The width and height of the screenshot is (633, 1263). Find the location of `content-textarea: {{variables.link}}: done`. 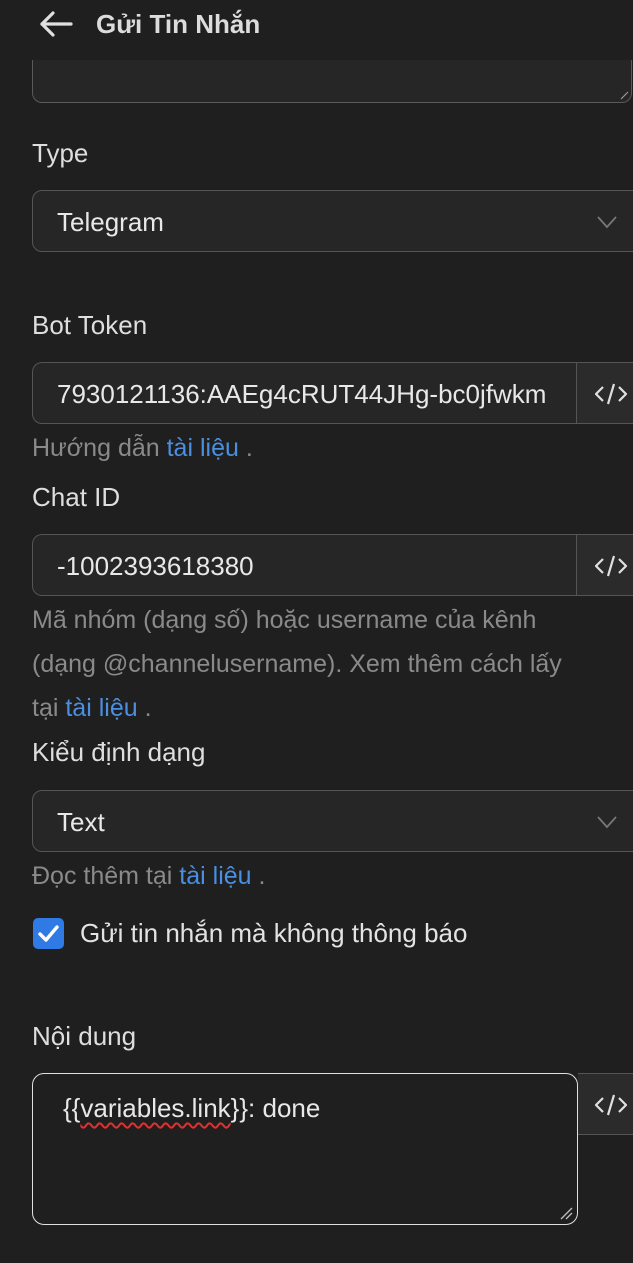

content-textarea: {{variables.link}}: done is located at coordinates (305, 1149).